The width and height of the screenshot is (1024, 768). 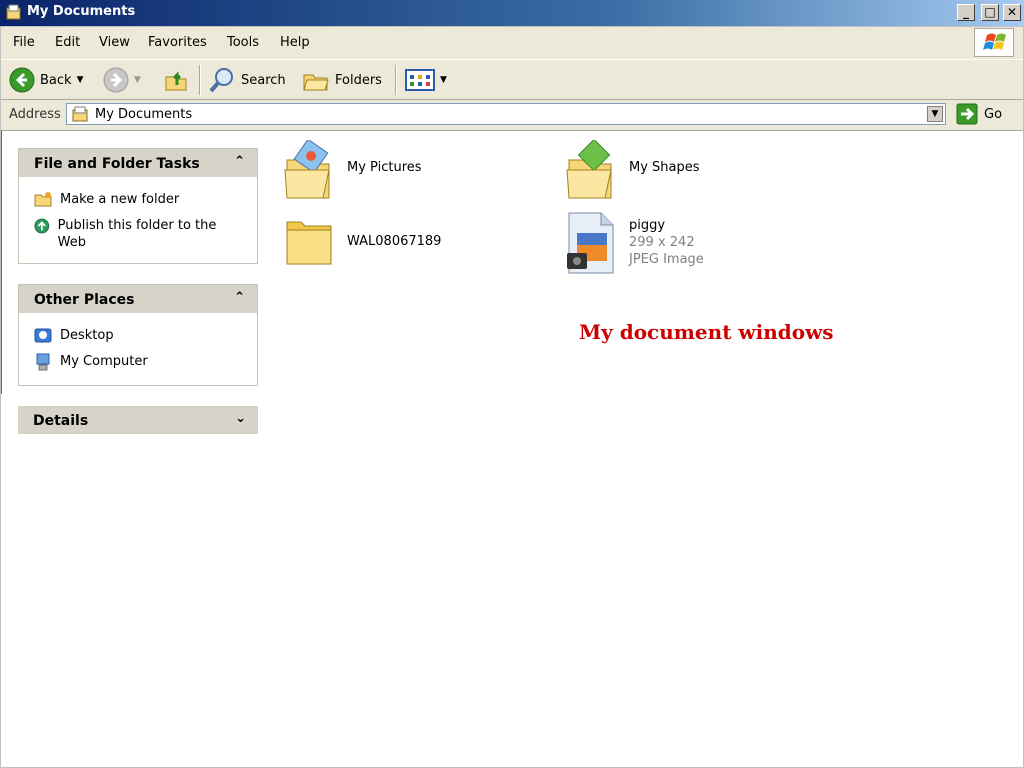 I want to click on window-title: My Documents, so click(x=81, y=11).